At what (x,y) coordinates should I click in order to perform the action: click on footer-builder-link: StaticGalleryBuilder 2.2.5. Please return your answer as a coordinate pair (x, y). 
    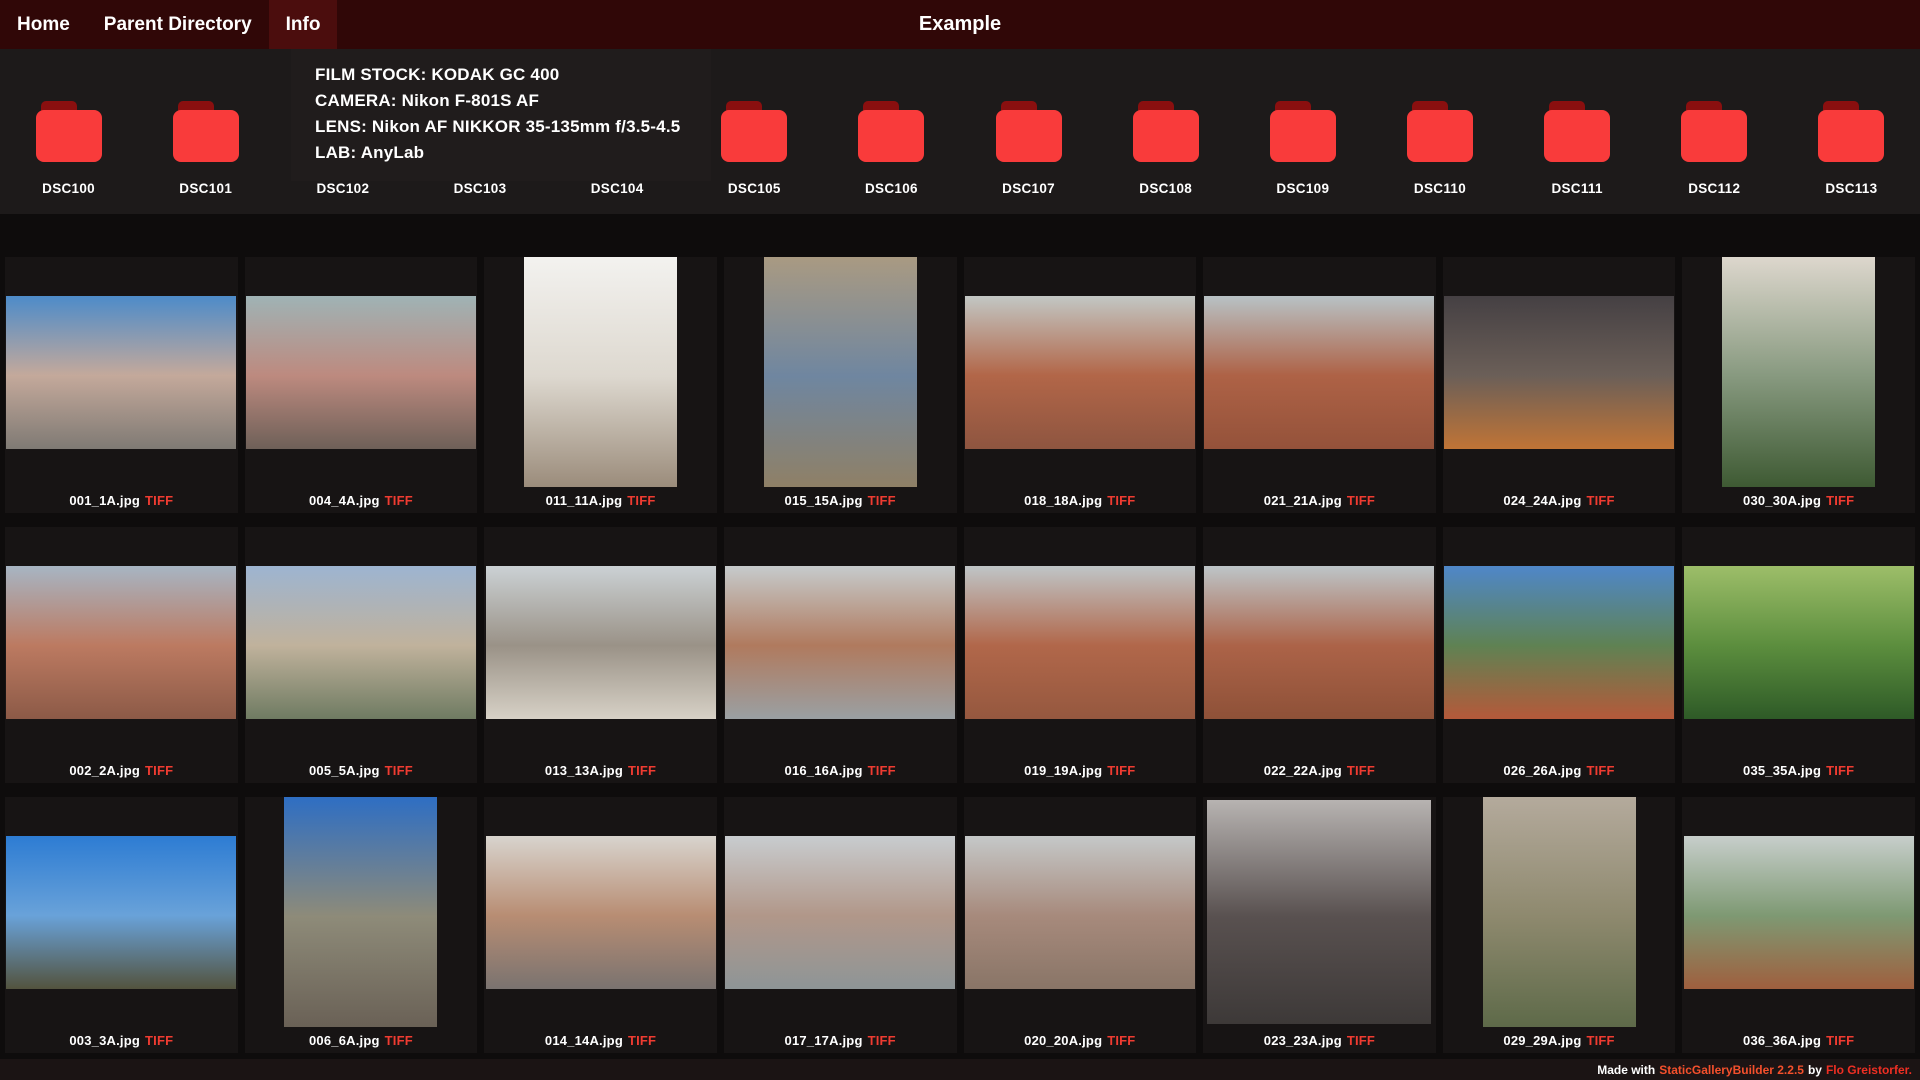
    Looking at the image, I should click on (1731, 1070).